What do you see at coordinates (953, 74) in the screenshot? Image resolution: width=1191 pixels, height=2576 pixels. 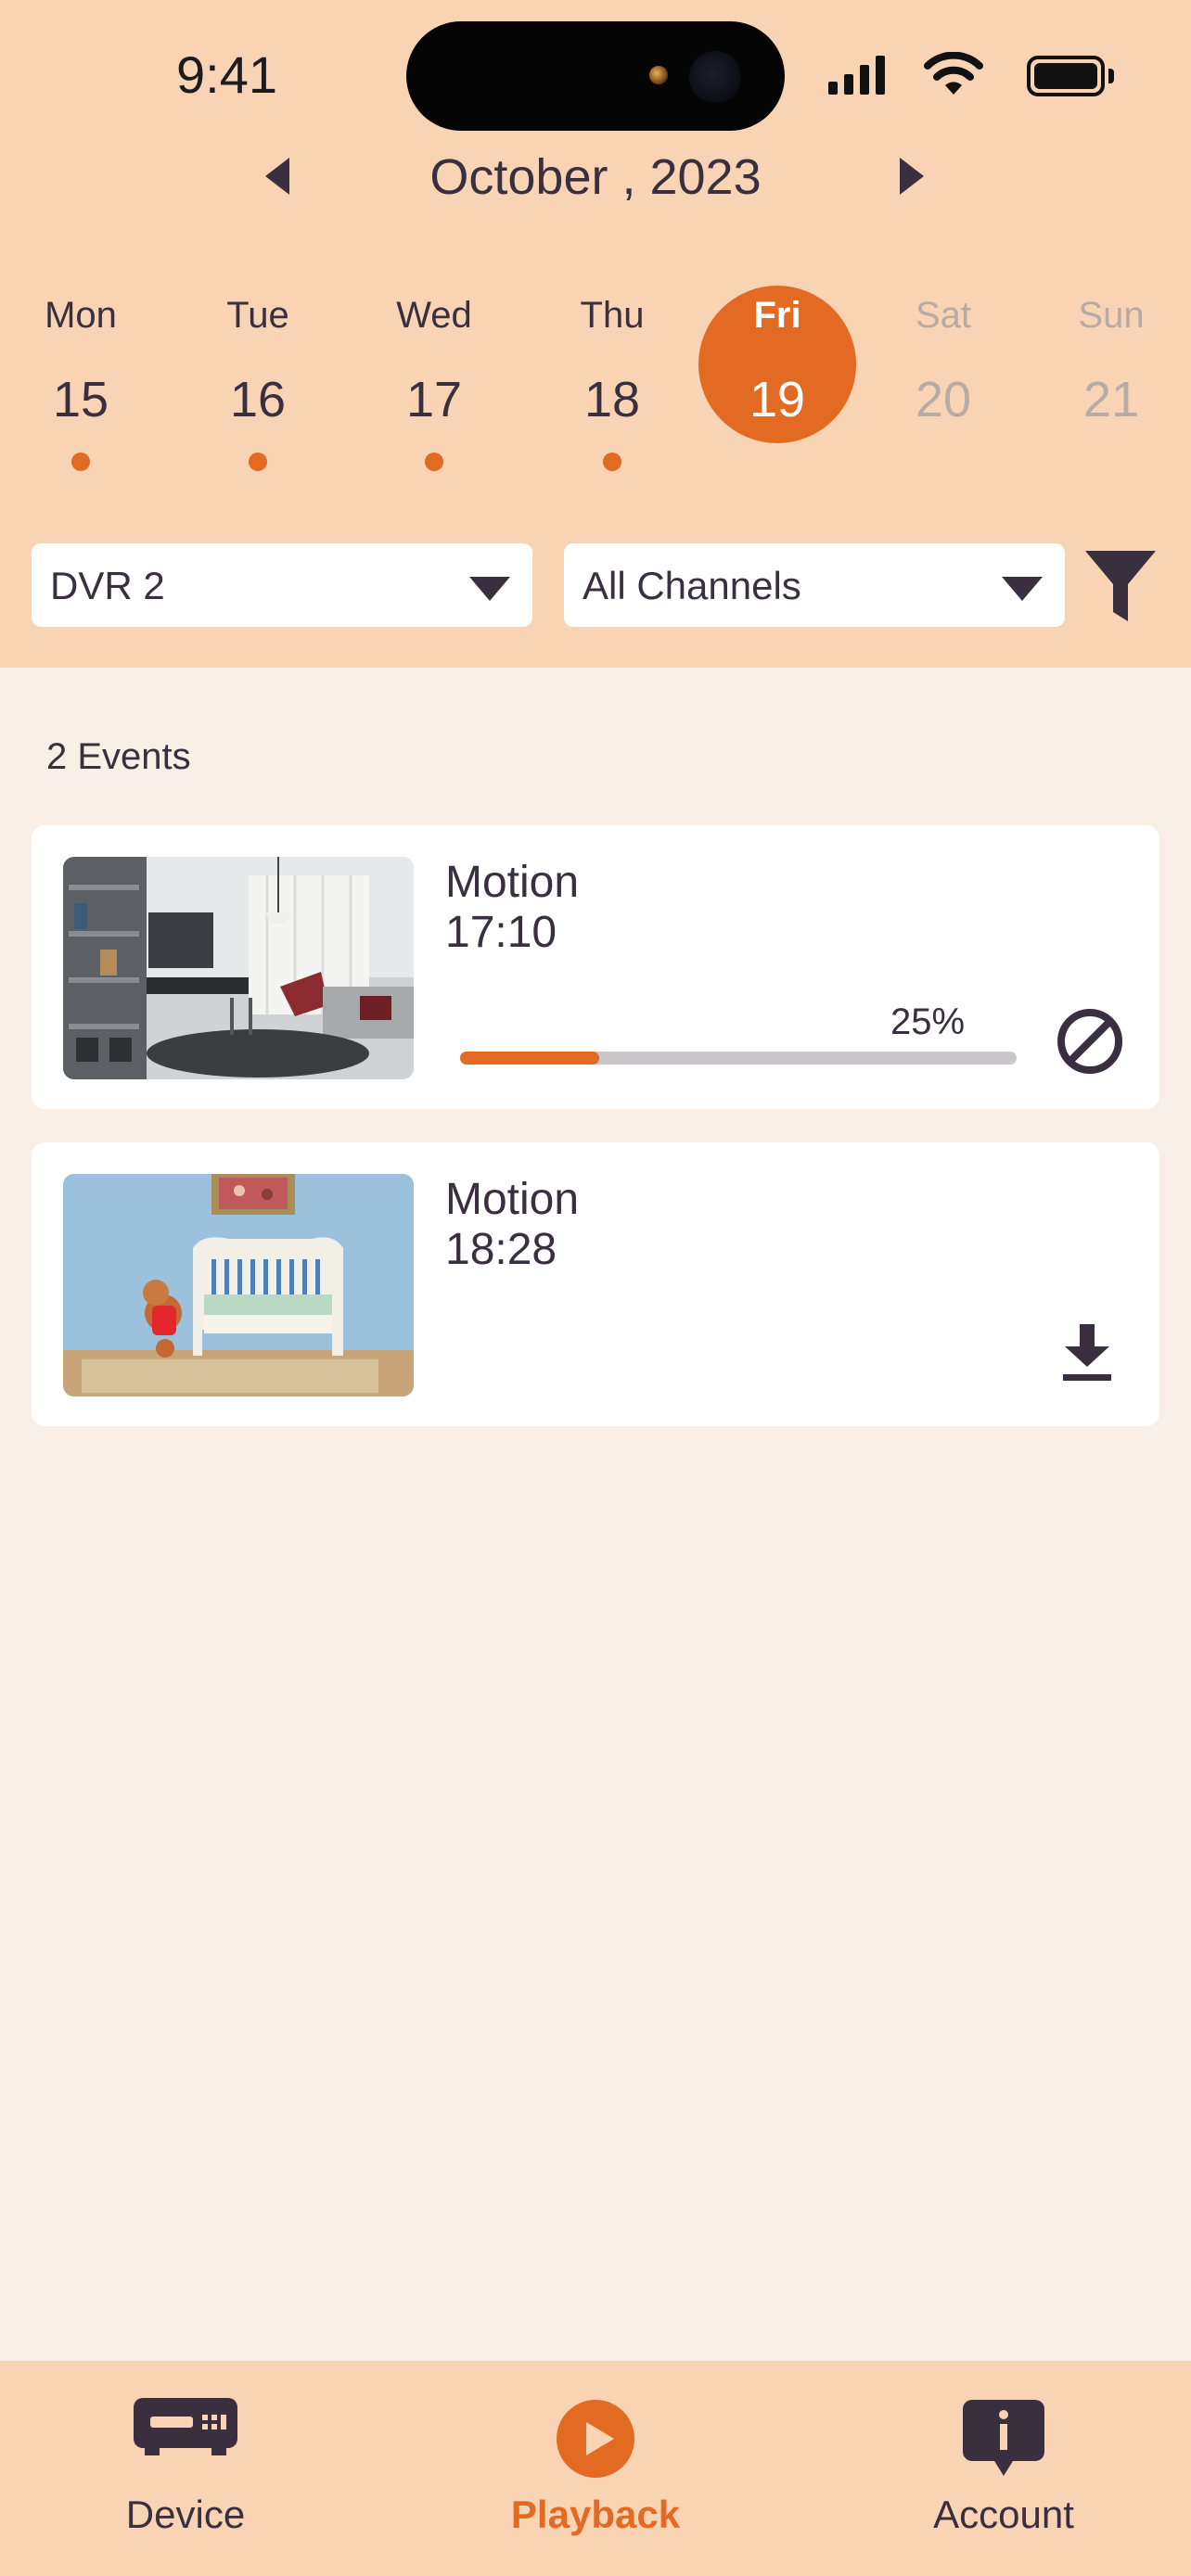 I see `wifi-icon` at bounding box center [953, 74].